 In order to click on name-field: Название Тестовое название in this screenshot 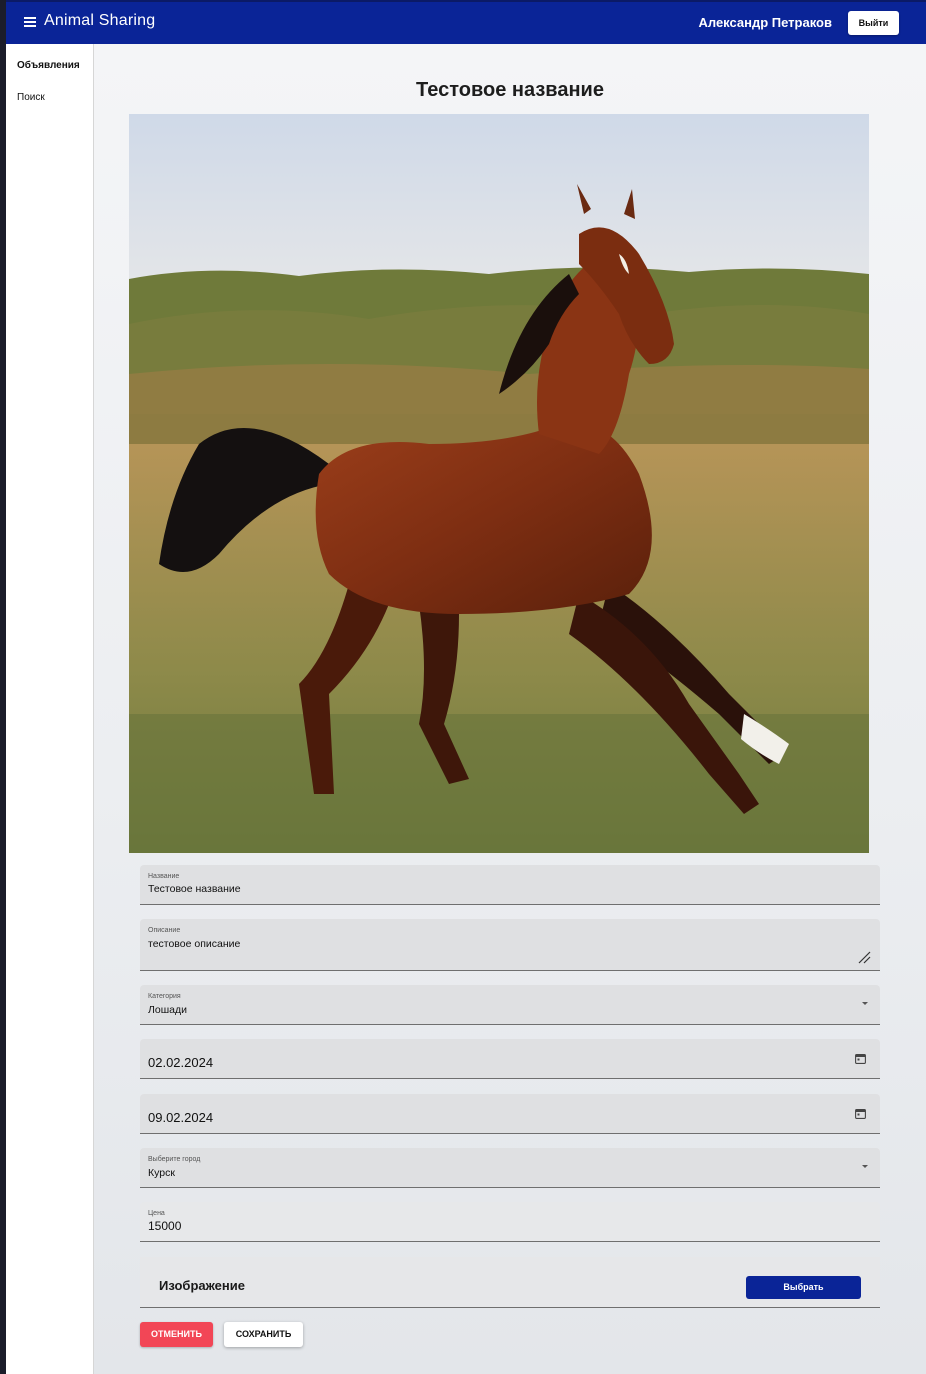, I will do `click(510, 885)`.